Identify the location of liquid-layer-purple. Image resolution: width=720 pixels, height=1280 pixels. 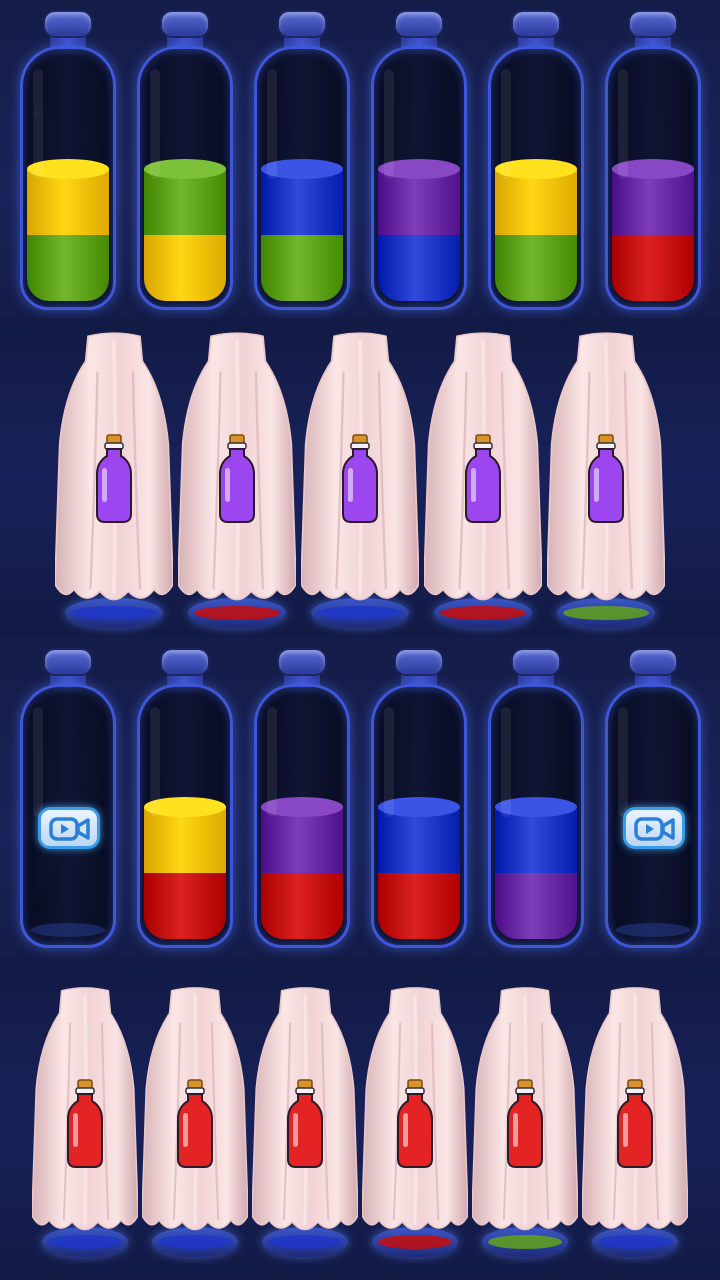
(536, 906).